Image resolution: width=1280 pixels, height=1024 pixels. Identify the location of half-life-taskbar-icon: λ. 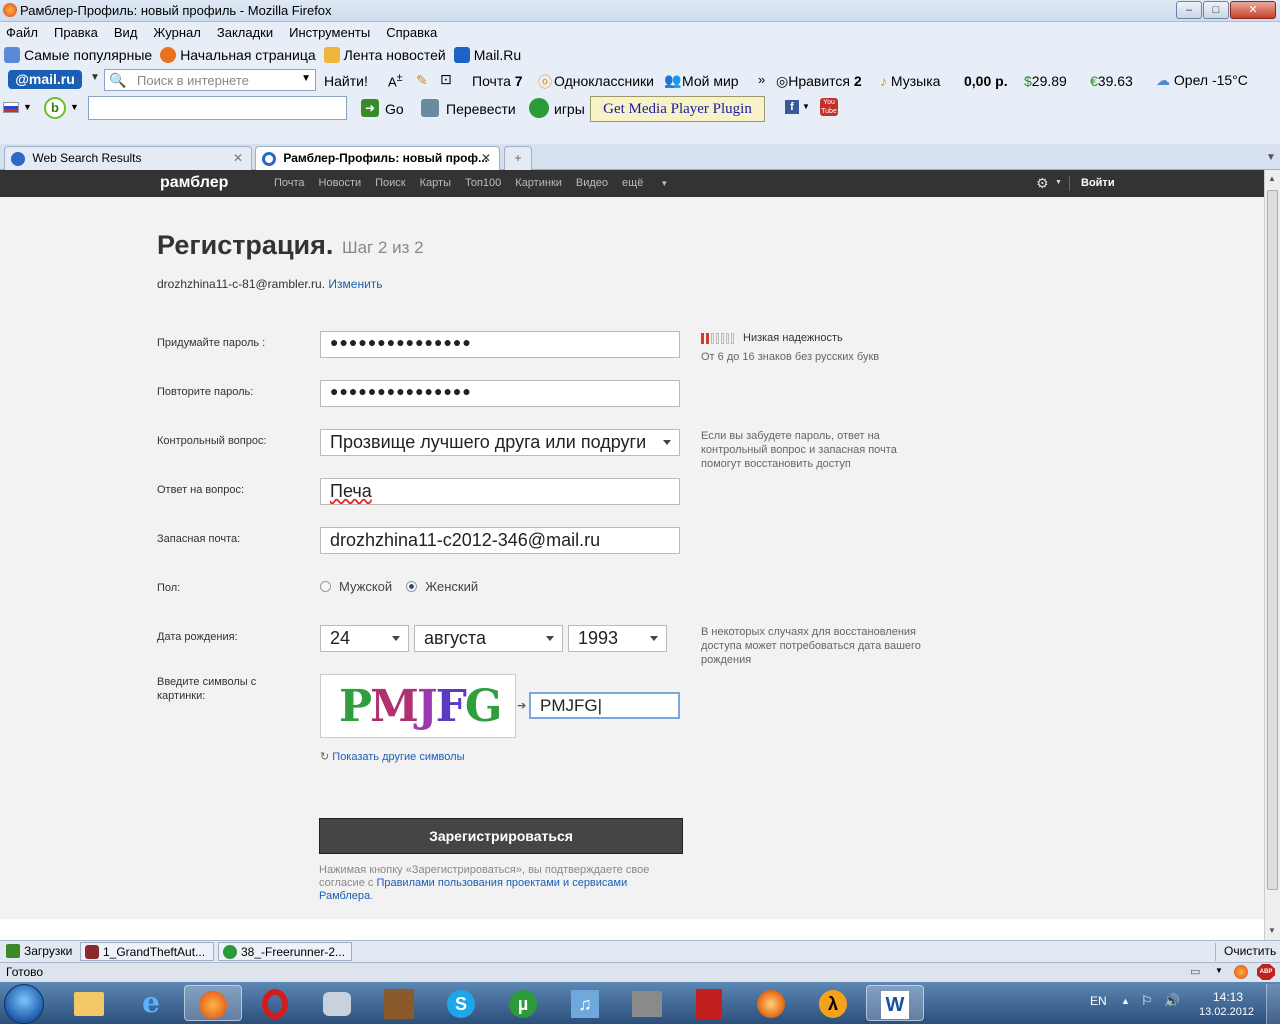
(833, 1003).